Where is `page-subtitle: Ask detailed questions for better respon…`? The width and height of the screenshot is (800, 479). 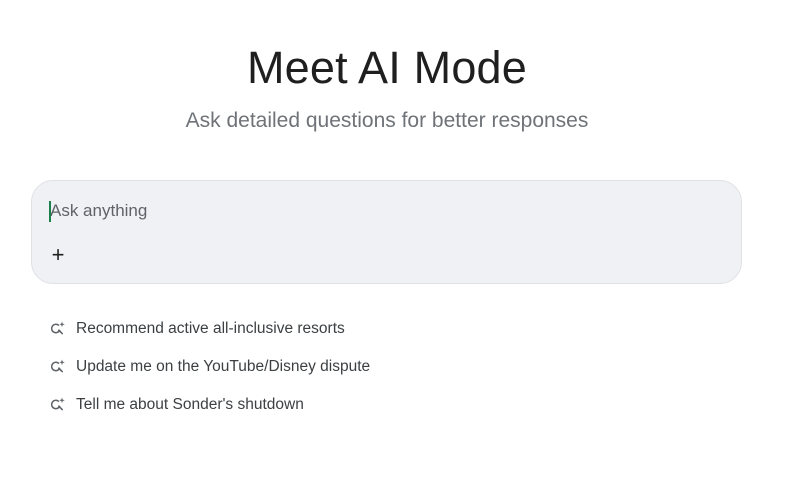
page-subtitle: Ask detailed questions for better respon… is located at coordinates (387, 120).